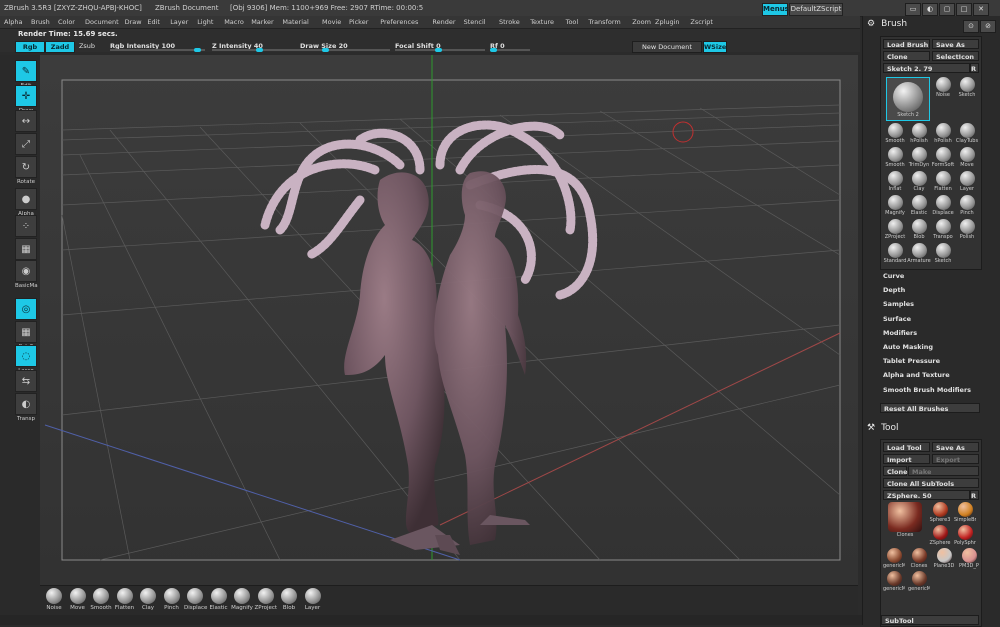 The height and width of the screenshot is (627, 1000). Describe the element at coordinates (26, 226) in the screenshot. I see `dots-icon: ⁘` at that location.